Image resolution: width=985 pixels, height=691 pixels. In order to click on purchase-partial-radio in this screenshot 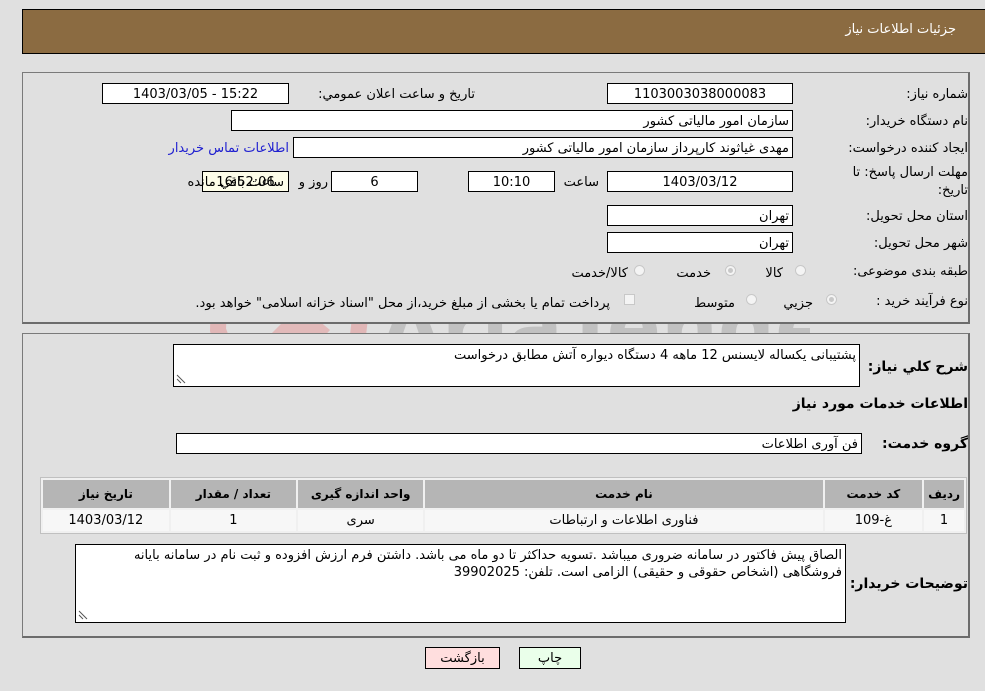, I will do `click(831, 299)`.